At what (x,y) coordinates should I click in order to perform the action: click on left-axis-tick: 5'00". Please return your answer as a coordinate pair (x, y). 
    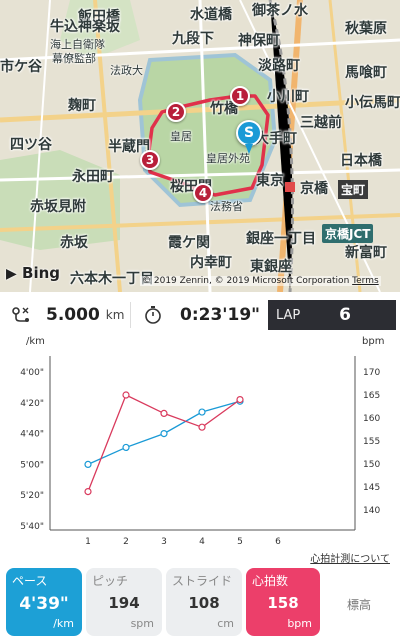
    Looking at the image, I should click on (32, 465).